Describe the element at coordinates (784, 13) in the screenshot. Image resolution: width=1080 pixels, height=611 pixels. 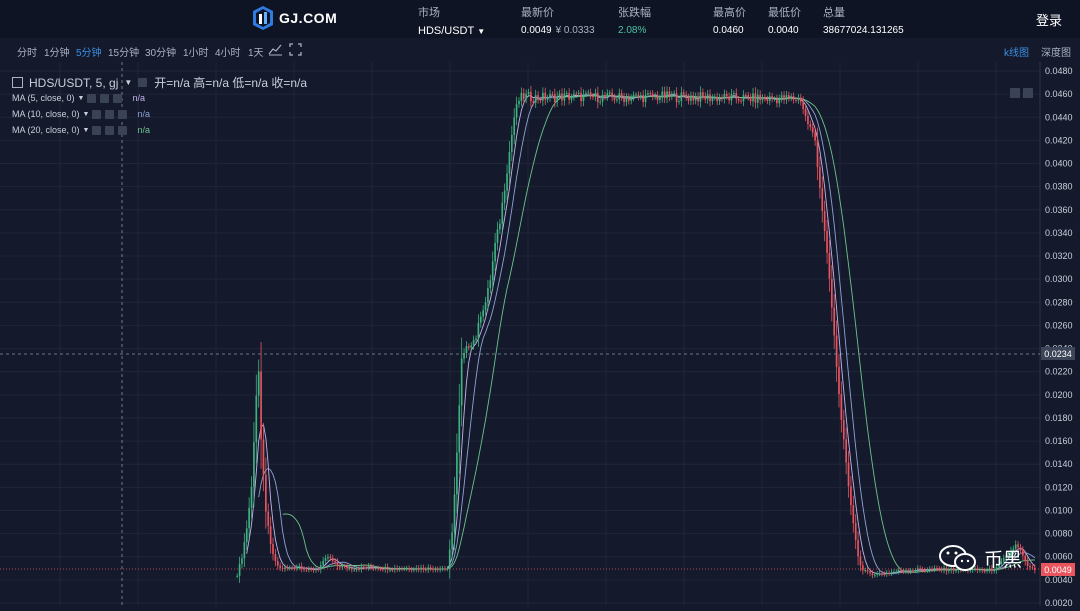
I see `low-label: 最低价` at that location.